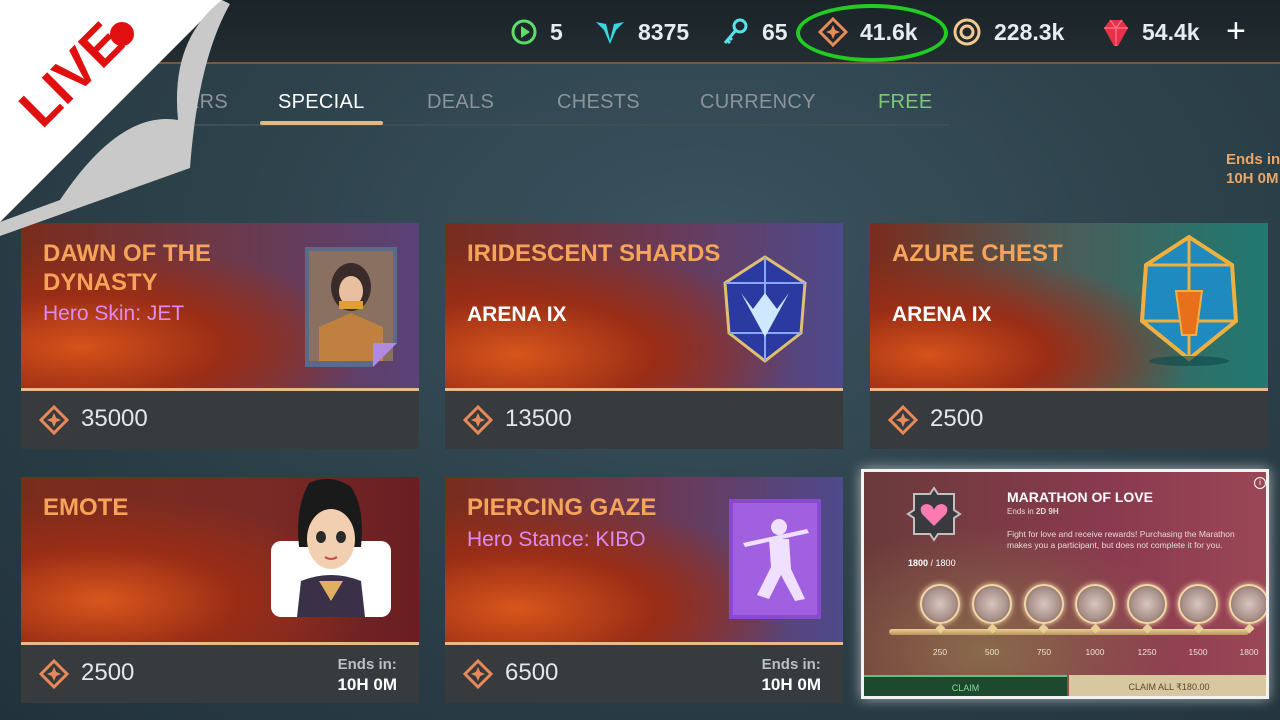  I want to click on highlight-circle, so click(872, 33).